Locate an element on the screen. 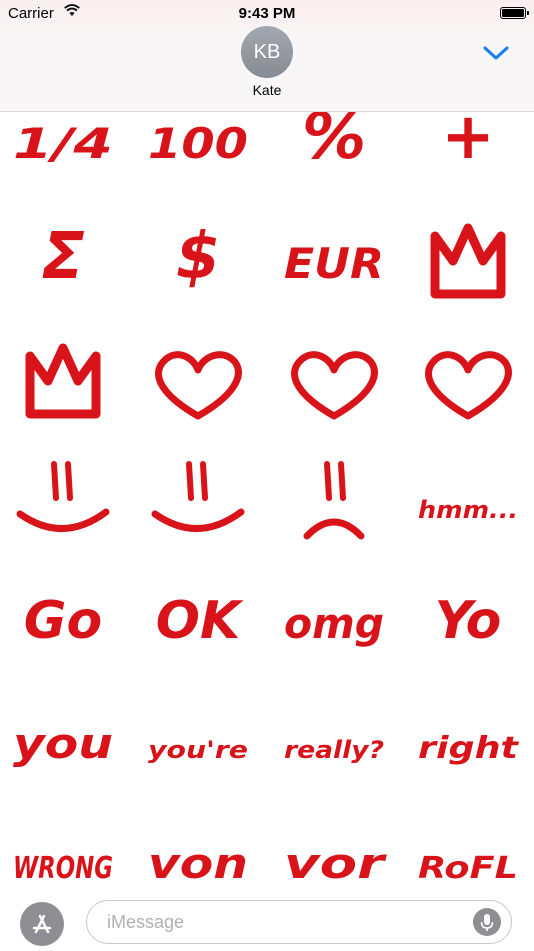 The image size is (534, 951). app-store-icon is located at coordinates (42, 924).